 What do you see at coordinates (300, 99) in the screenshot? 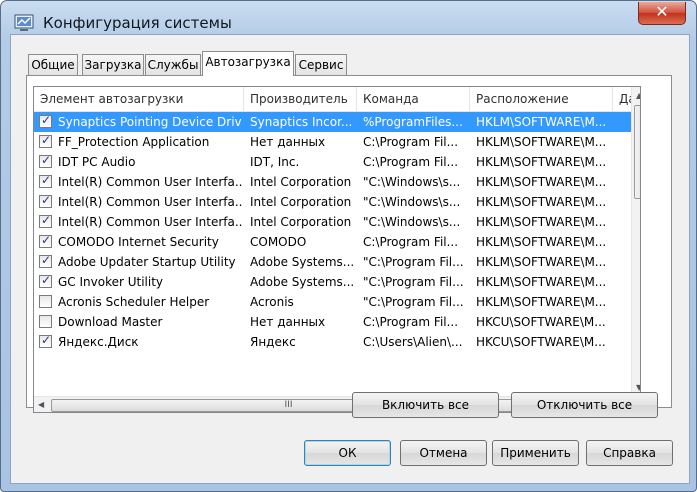
I see `column-header-vendor: Производитель` at bounding box center [300, 99].